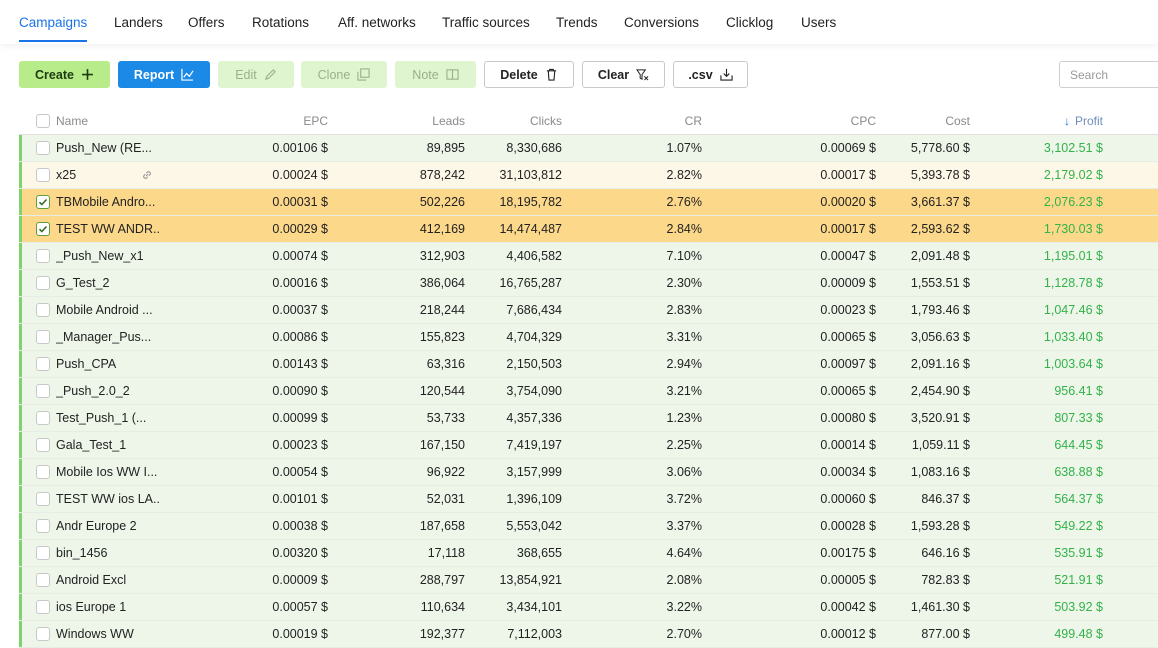 This screenshot has height=648, width=1158. Describe the element at coordinates (108, 283) in the screenshot. I see `campaign-name: G_Test_2` at that location.